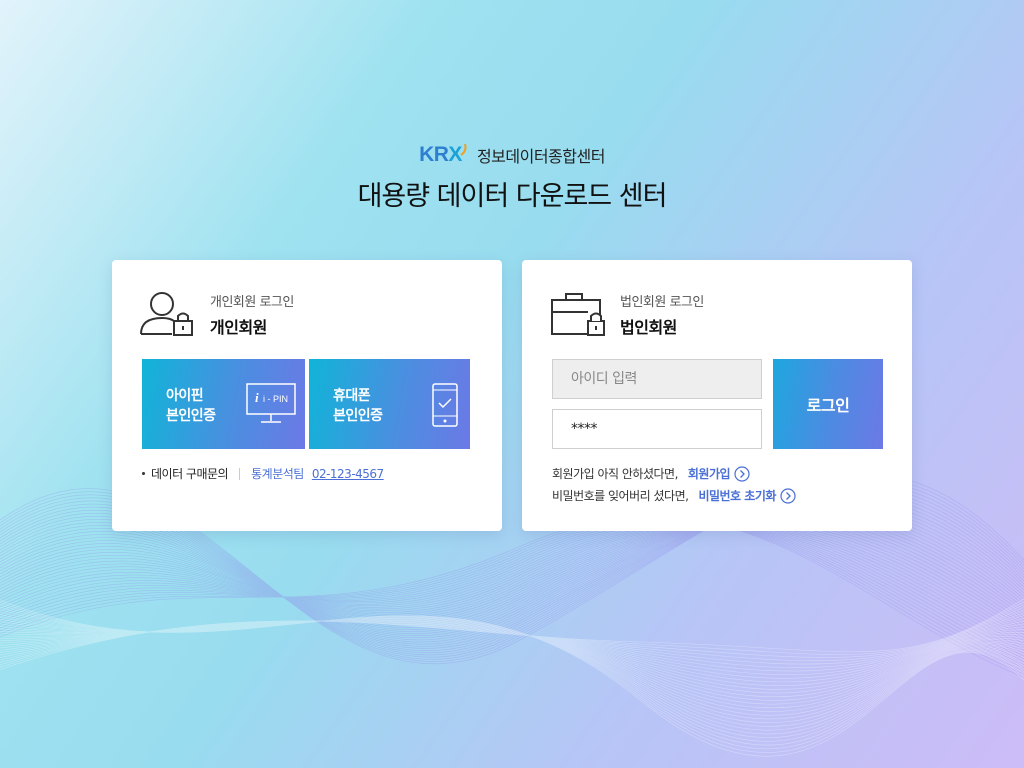 The width and height of the screenshot is (1024, 768). I want to click on ipin-label-line2: 본인인증, so click(191, 416).